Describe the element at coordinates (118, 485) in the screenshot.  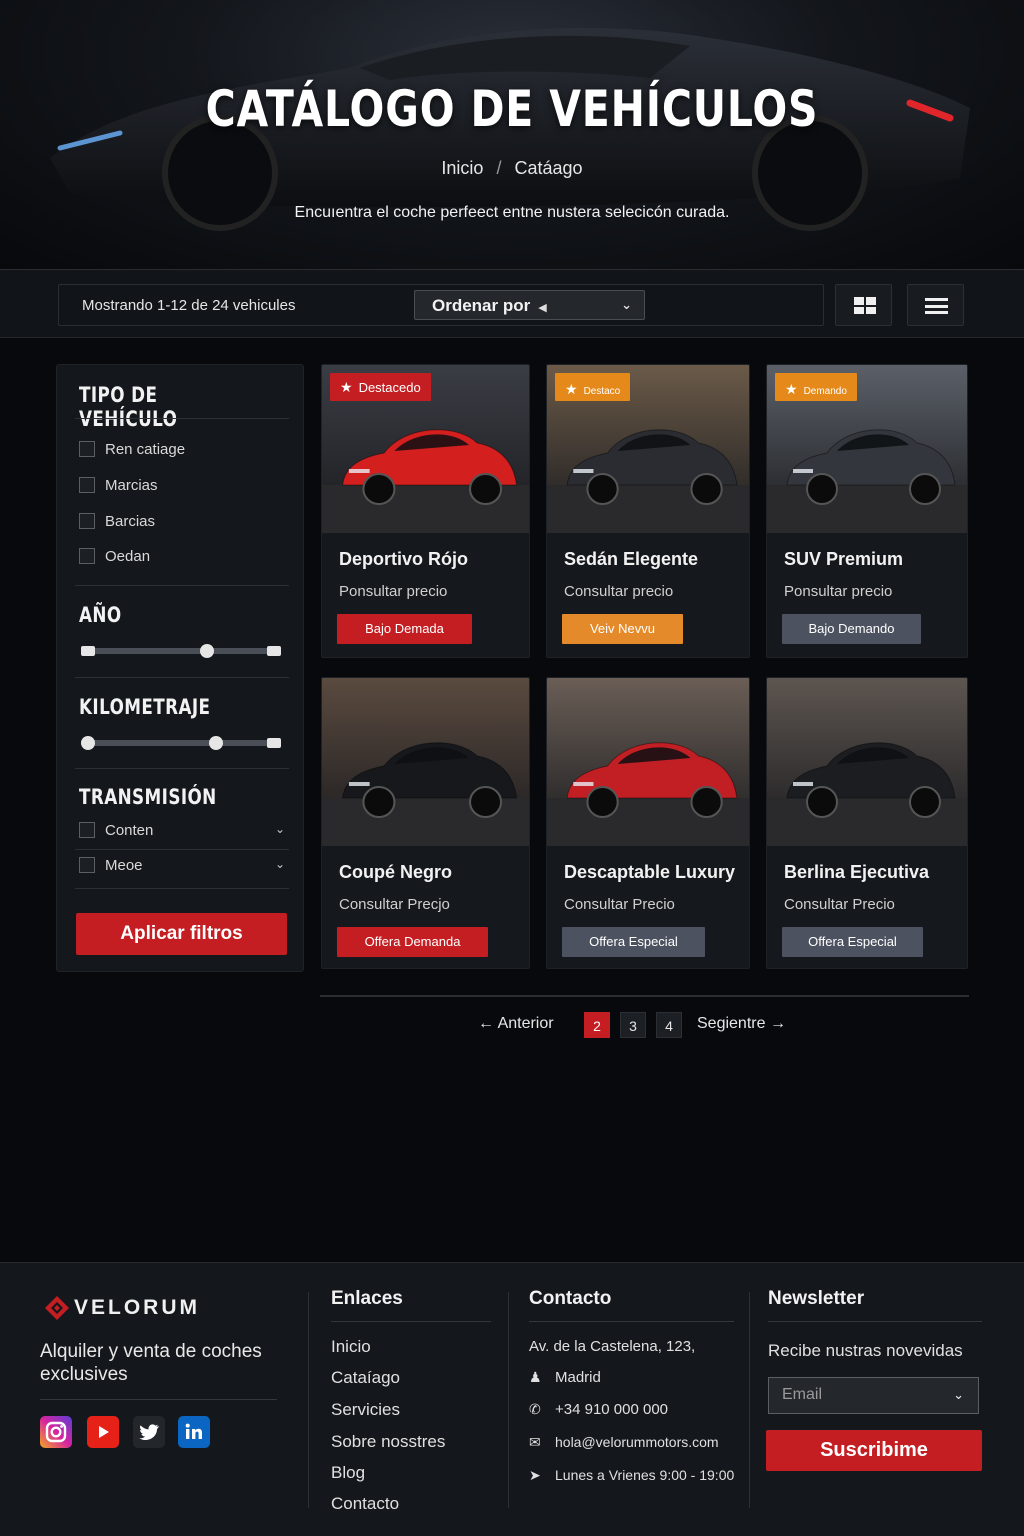
I see `type-option: Marcias` at that location.